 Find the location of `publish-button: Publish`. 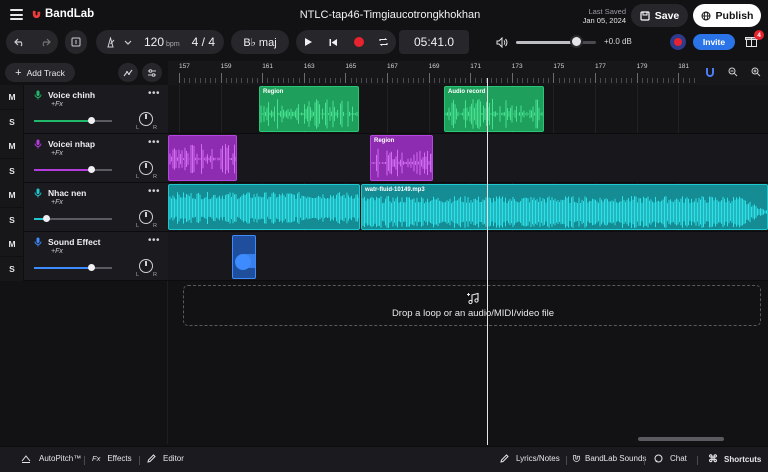

publish-button: Publish is located at coordinates (727, 15).